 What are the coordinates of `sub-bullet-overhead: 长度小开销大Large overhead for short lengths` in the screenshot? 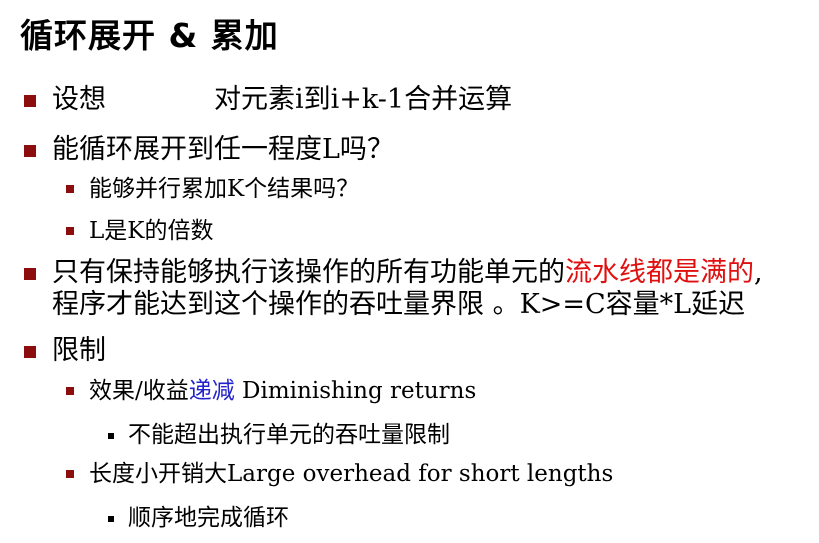 It's located at (351, 474).